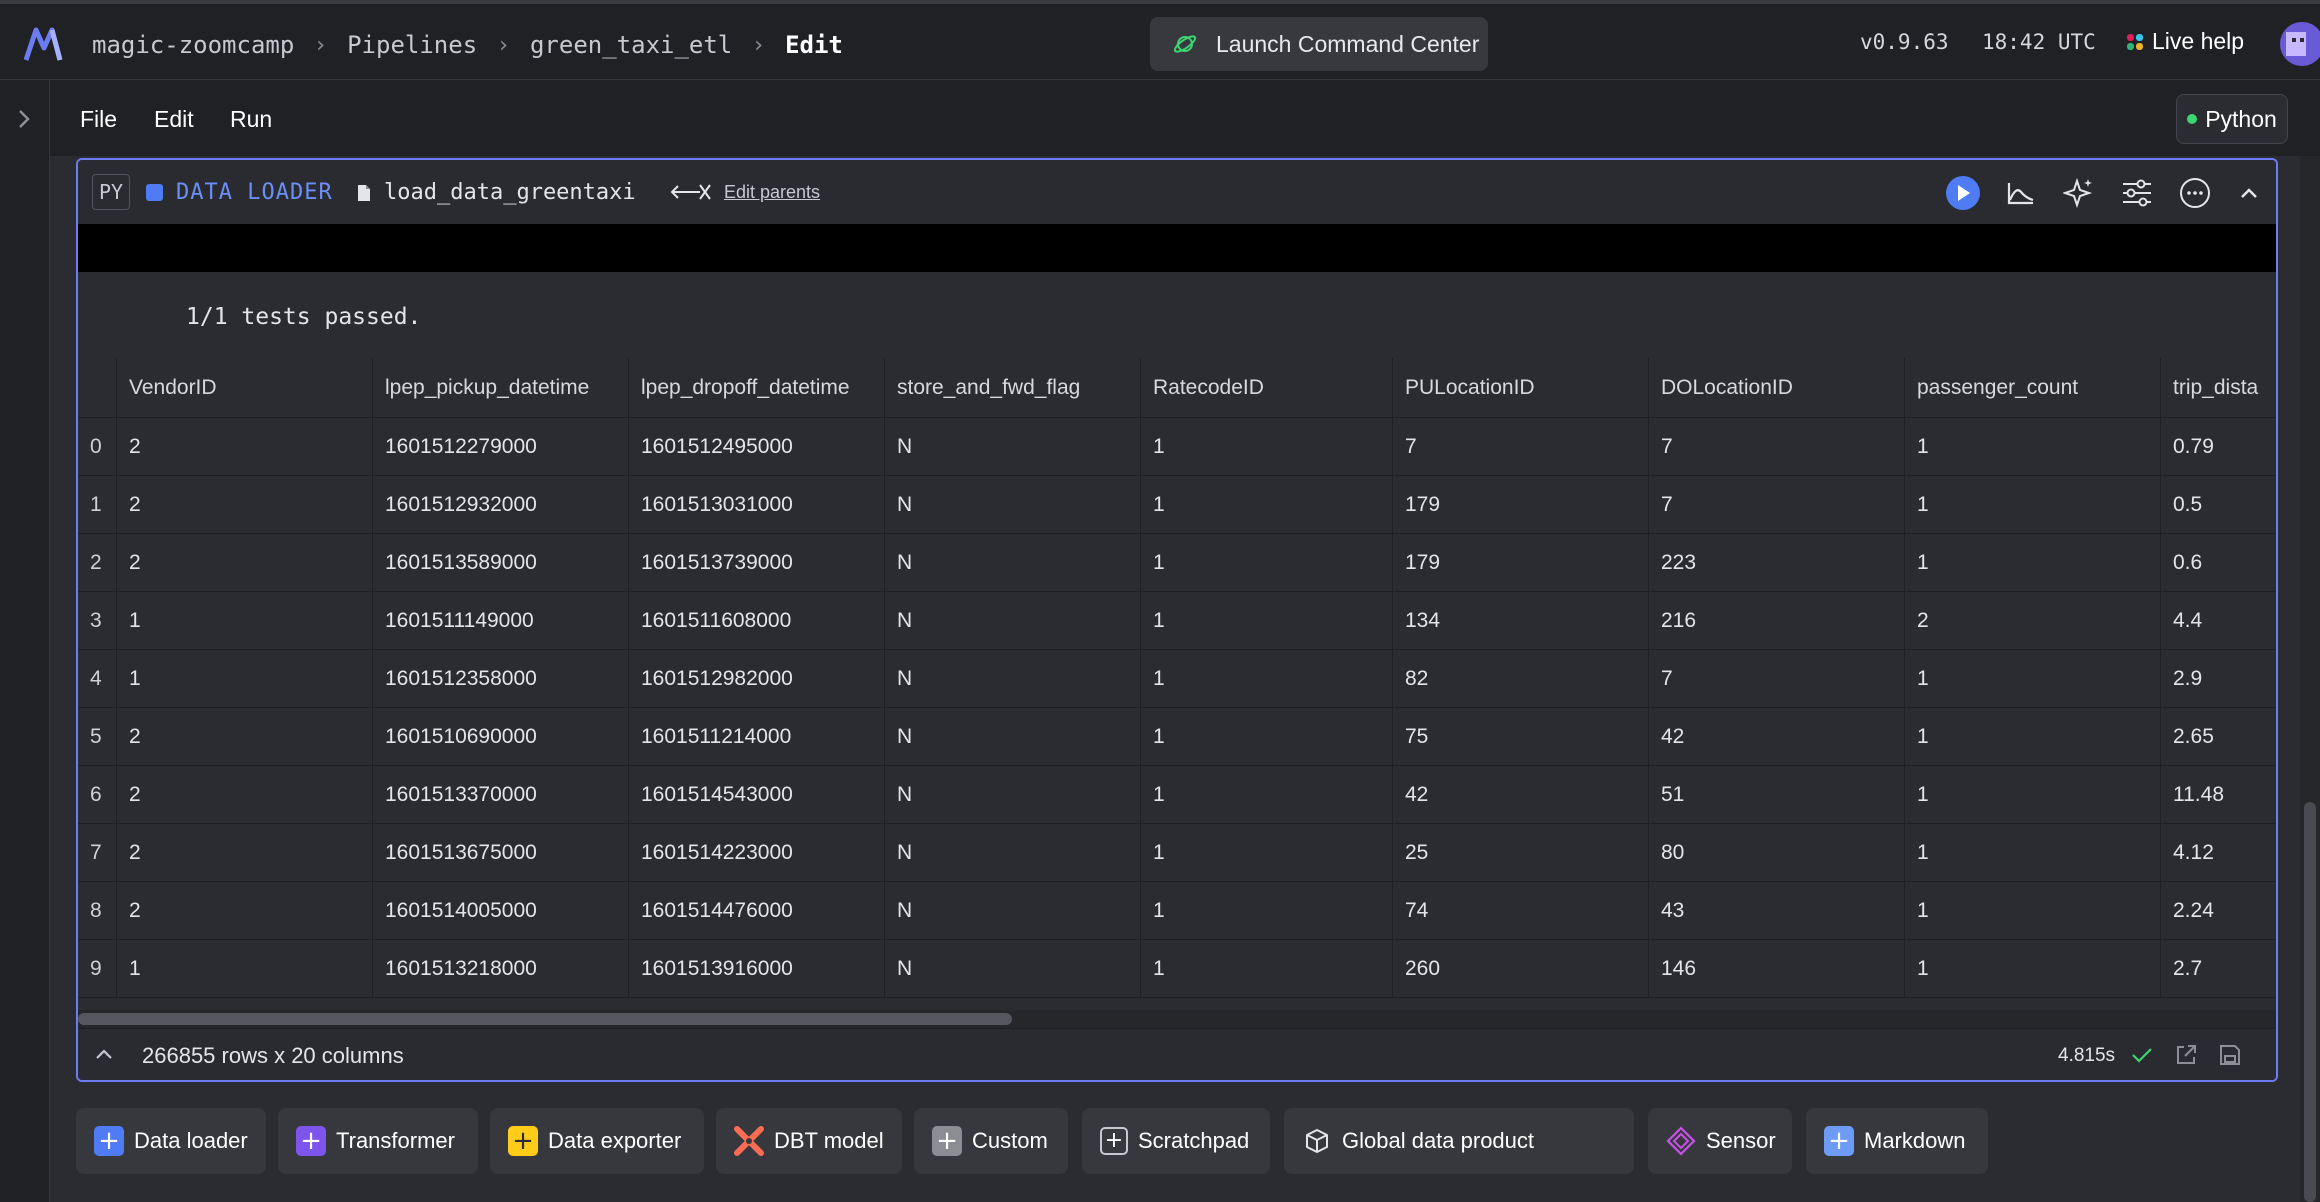 This screenshot has width=2320, height=1202. I want to click on table-cell: 1601513589000, so click(500, 562).